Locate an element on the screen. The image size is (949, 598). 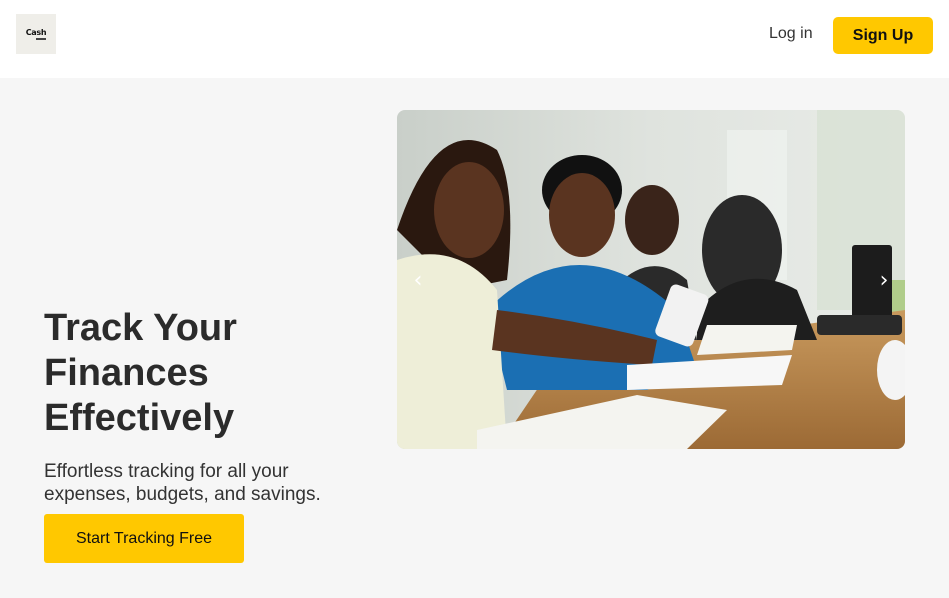
hero-title-line: Effectively is located at coordinates (139, 418).